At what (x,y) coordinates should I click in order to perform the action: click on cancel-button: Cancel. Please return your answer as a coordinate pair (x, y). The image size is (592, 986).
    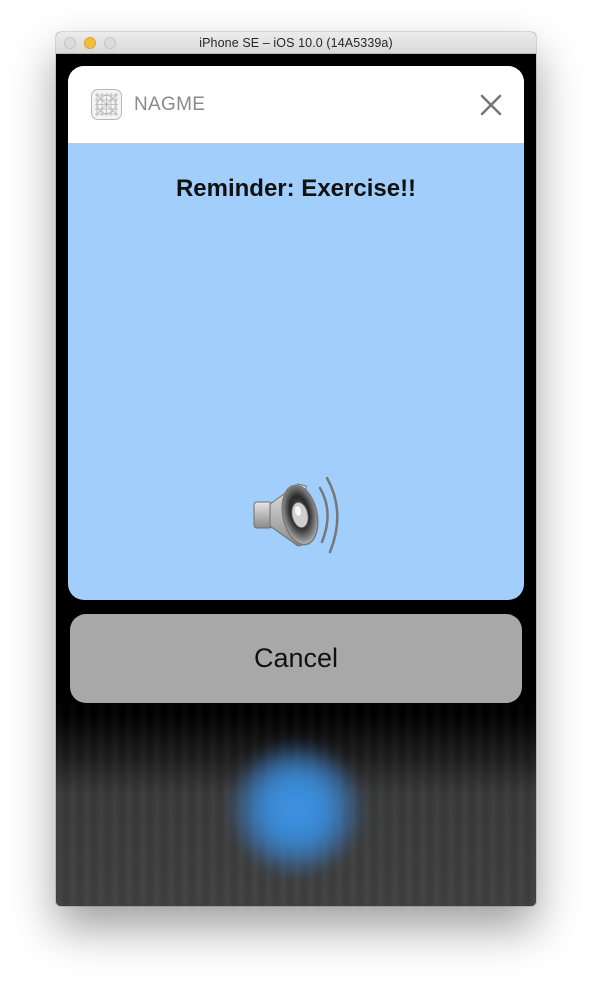
    Looking at the image, I should click on (296, 658).